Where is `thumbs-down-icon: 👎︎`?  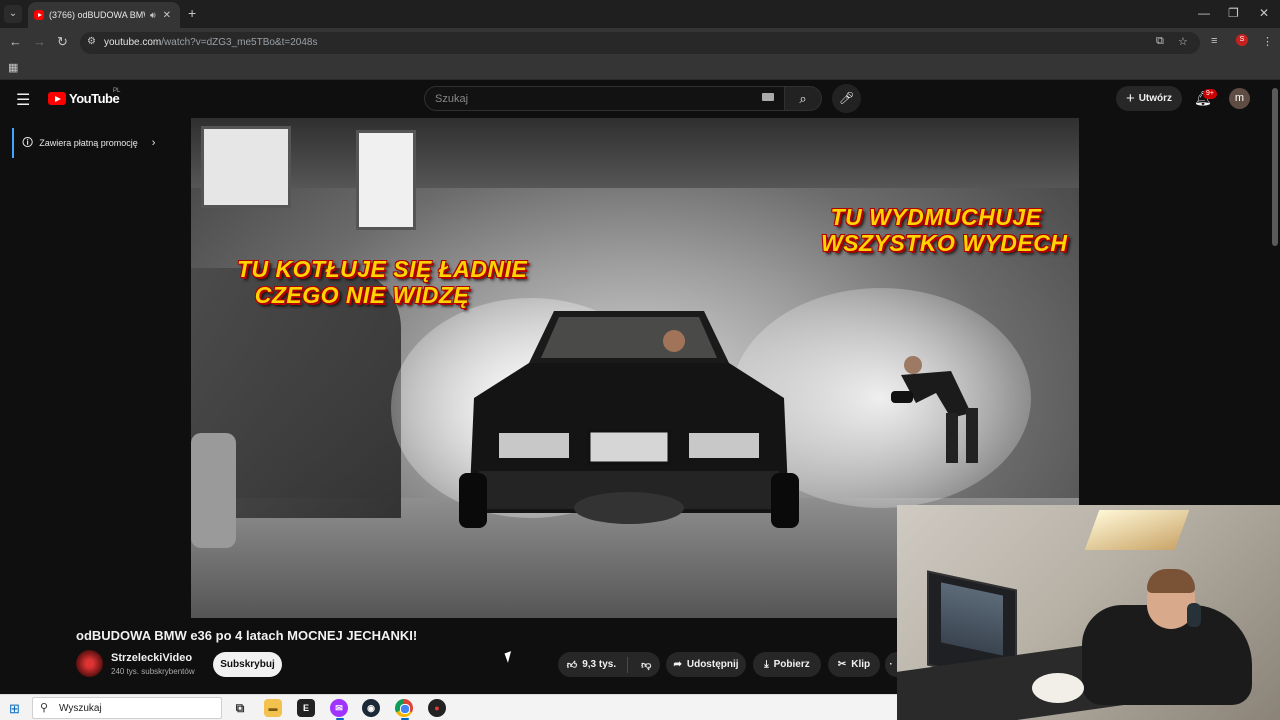
thumbs-down-icon: 👎︎ is located at coordinates (646, 665).